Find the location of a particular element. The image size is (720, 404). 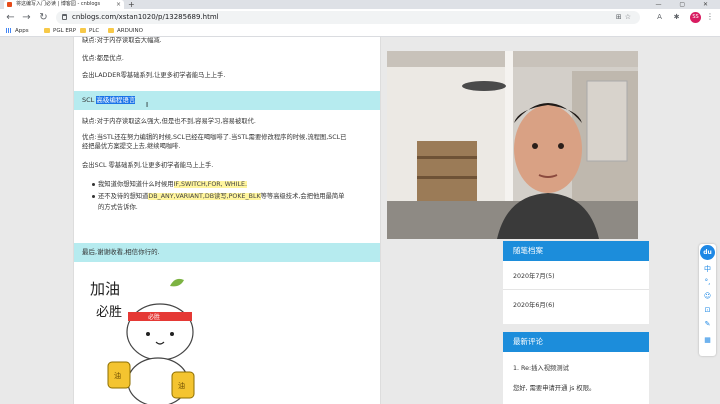

handwriting-icon: ✎ is located at coordinates (707, 324).